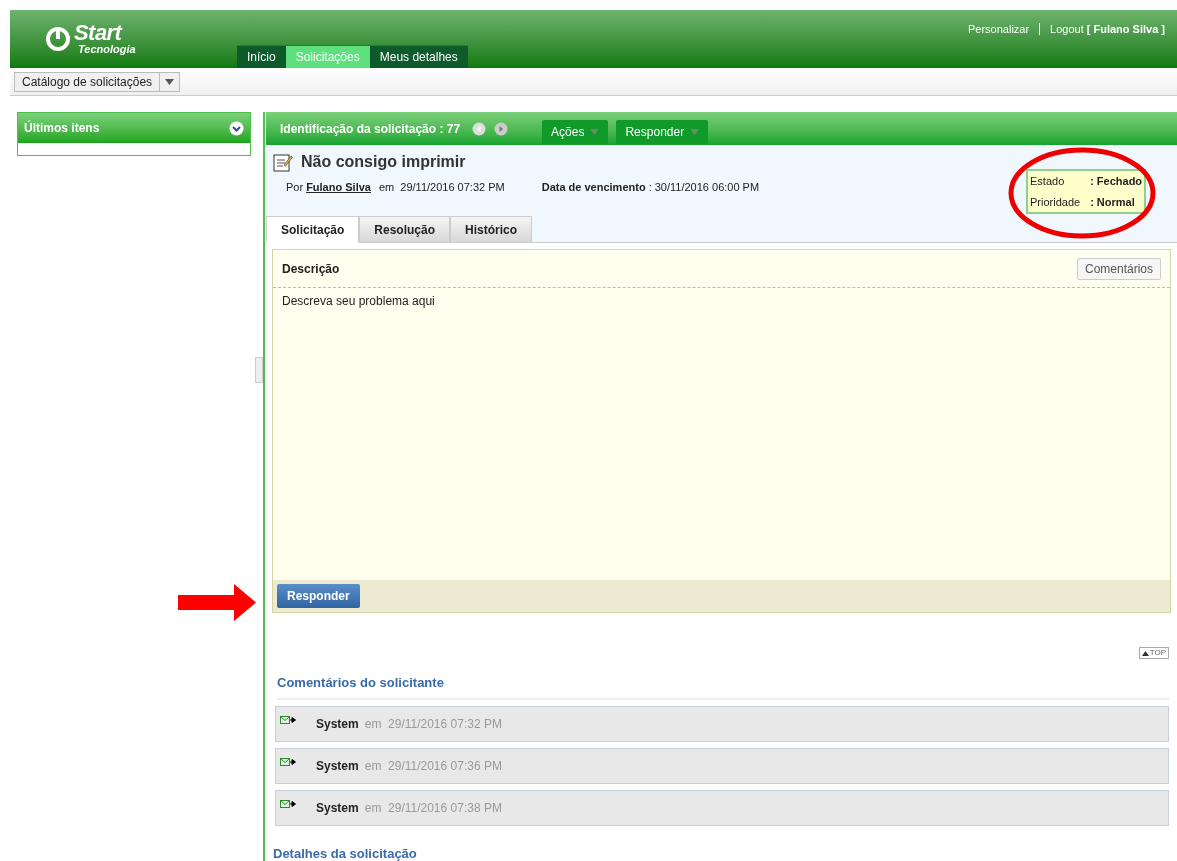 Image resolution: width=1177 pixels, height=861 pixels. Describe the element at coordinates (313, 229) in the screenshot. I see `request-tab: Solicitação` at that location.